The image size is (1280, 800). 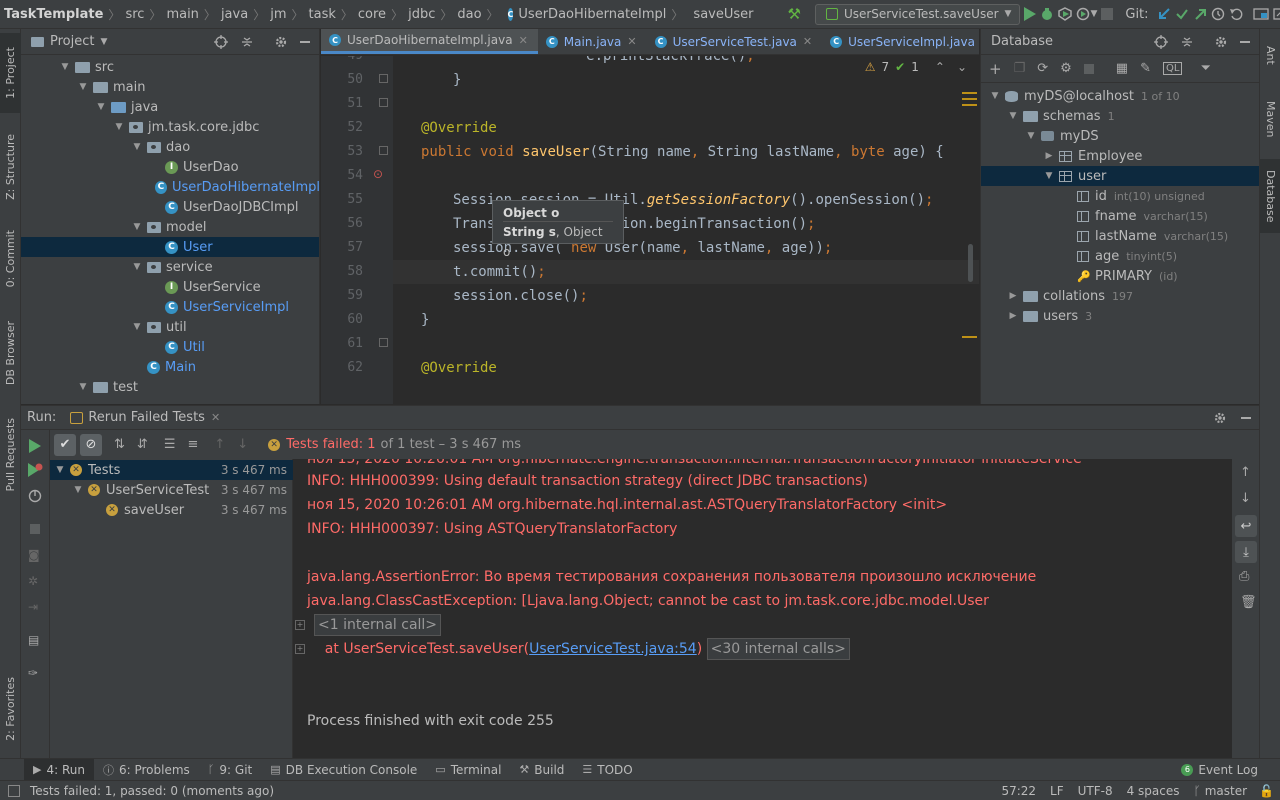 I want to click on bottom-tab: ᚴ 9: Git, so click(x=230, y=770).